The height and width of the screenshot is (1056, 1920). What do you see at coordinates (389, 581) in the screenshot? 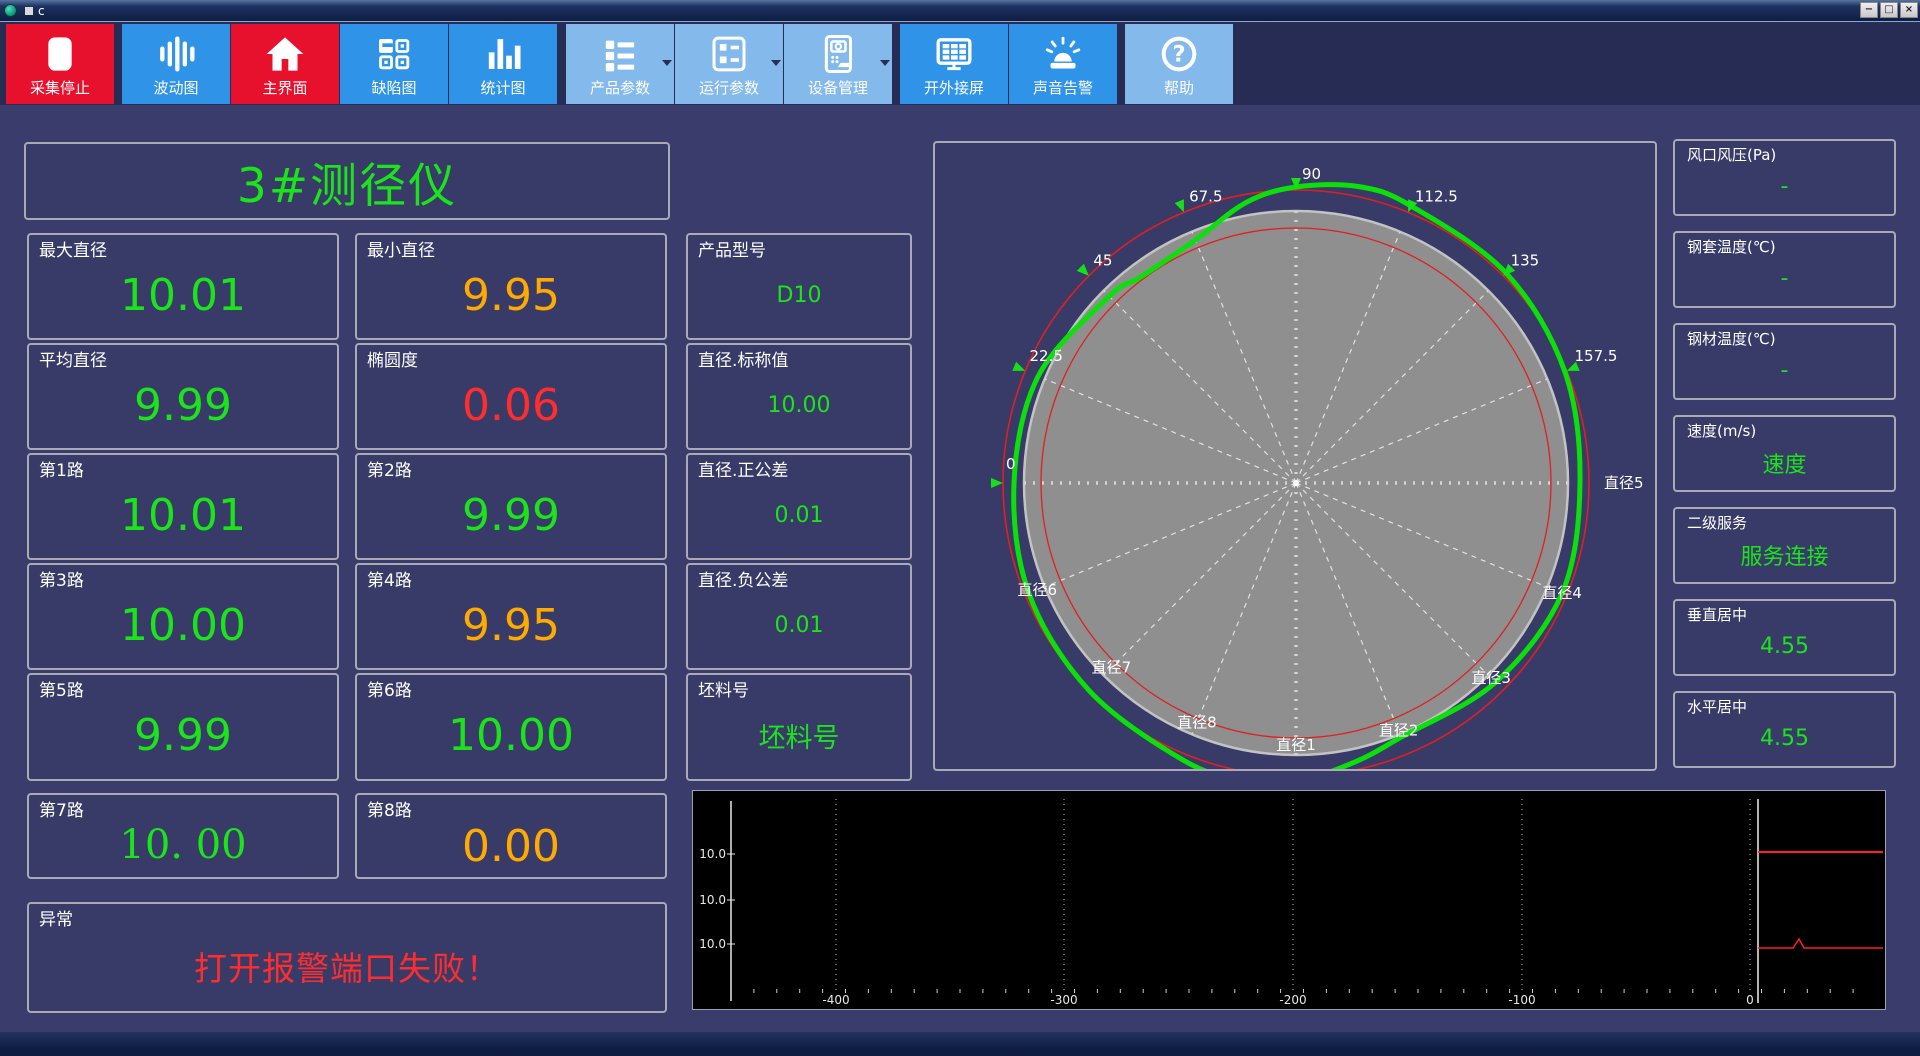
I see `metric-label: 第4路` at bounding box center [389, 581].